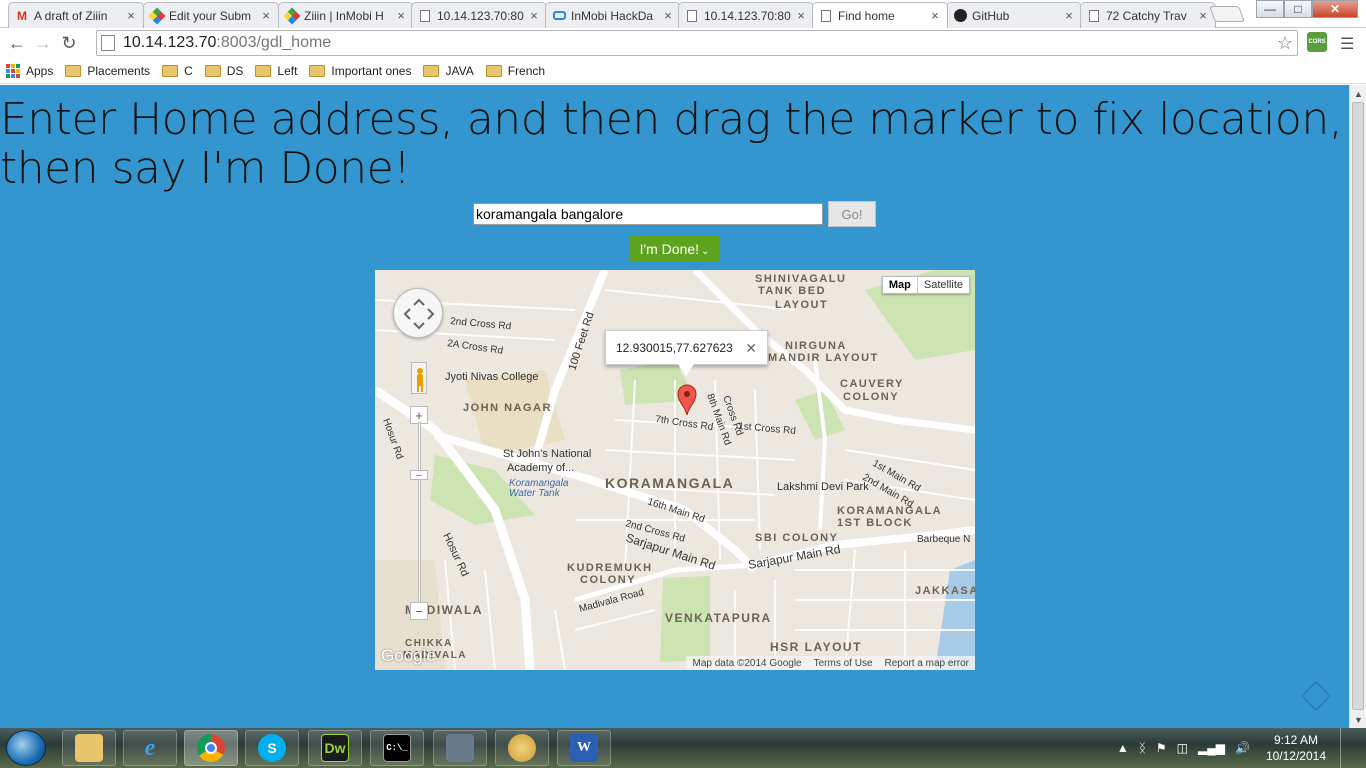  Describe the element at coordinates (1285, 43) in the screenshot. I see `bookmark-star-icon: ☆` at that location.